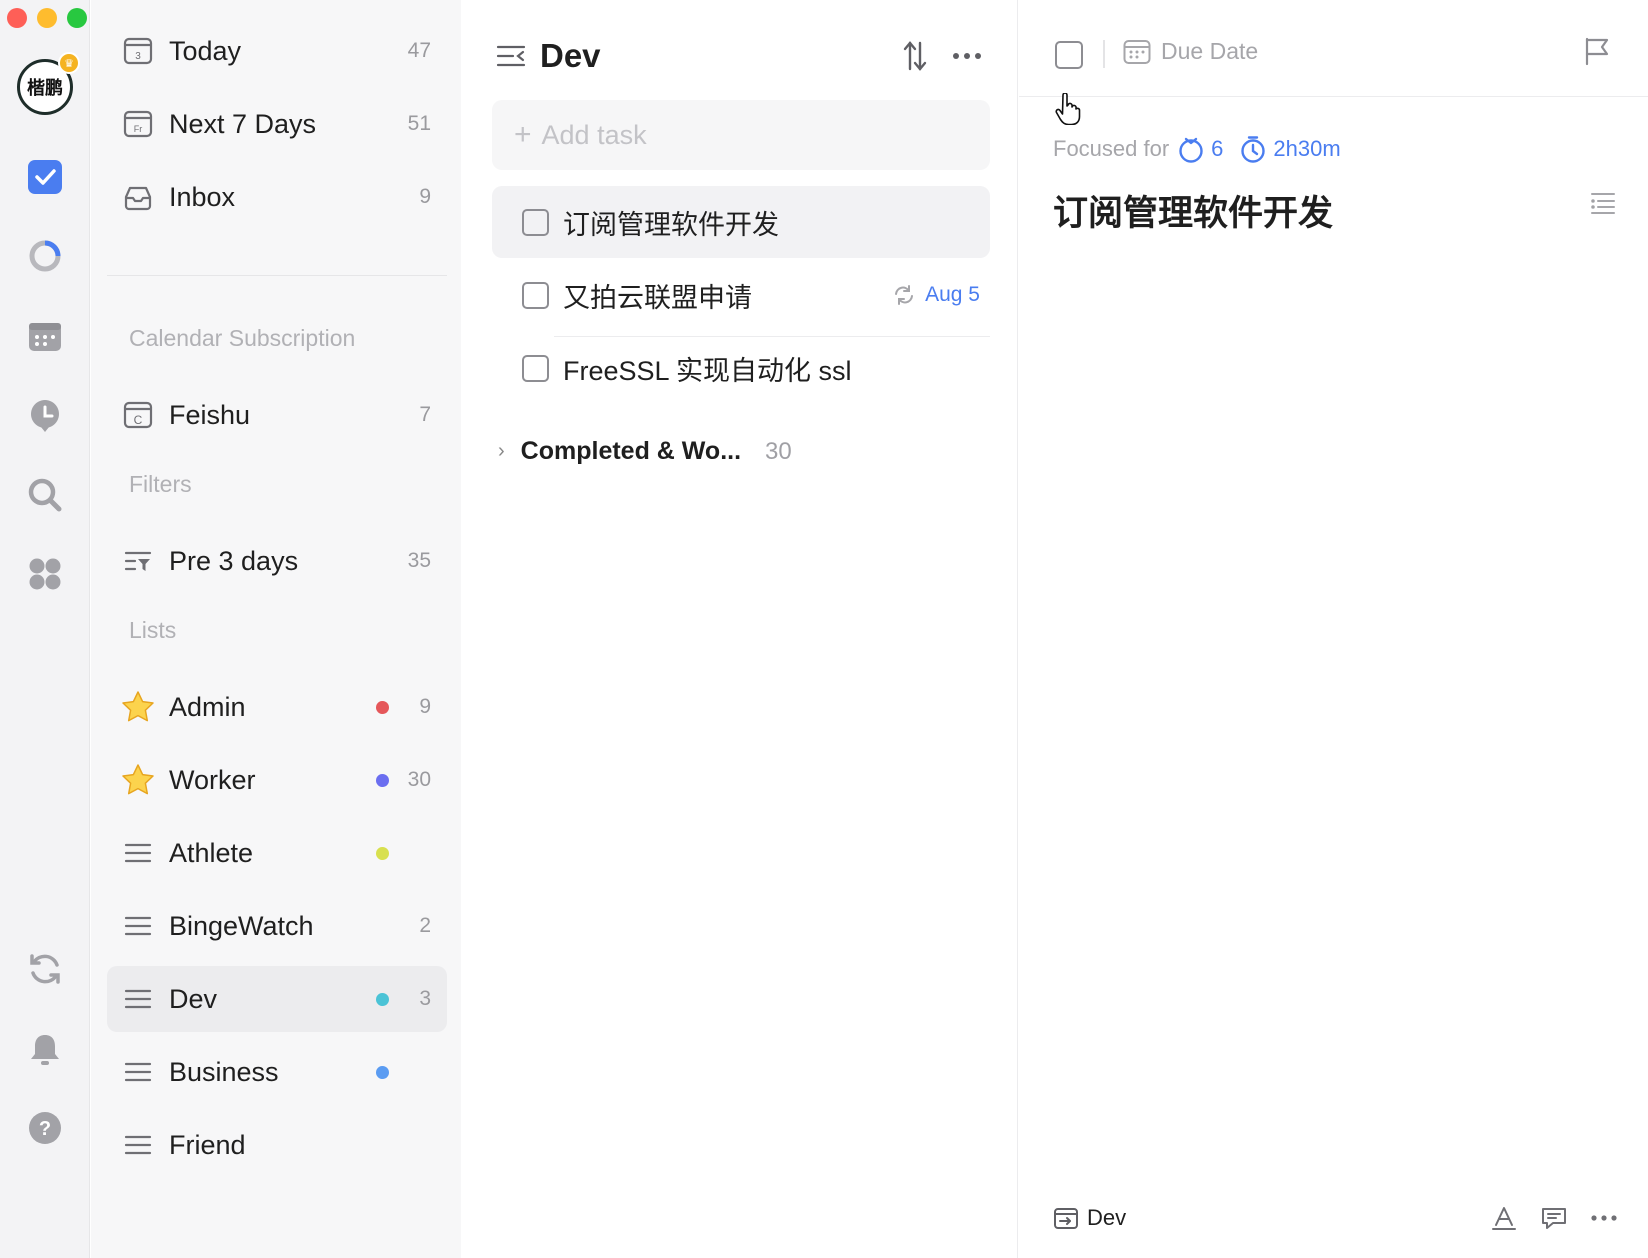  I want to click on detail-toolbar: Due Date, so click(1333, 48).